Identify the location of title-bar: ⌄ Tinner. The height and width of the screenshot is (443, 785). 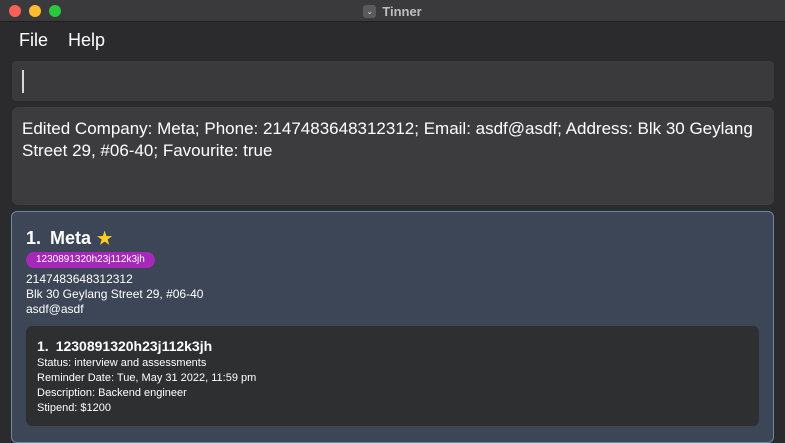
(392, 11).